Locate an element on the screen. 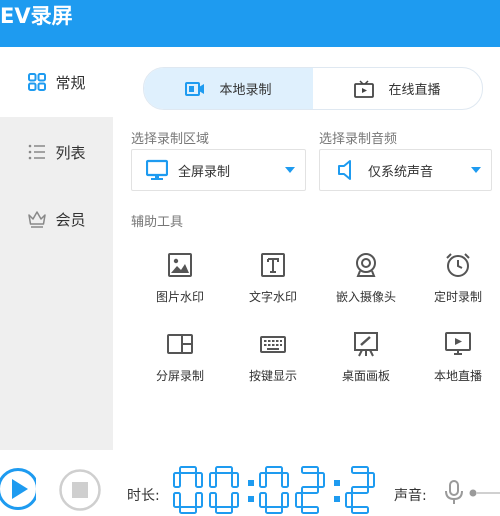 Image resolution: width=500 pixels, height=516 pixels. bottom-bar: 时长: 声音: is located at coordinates (250, 482).